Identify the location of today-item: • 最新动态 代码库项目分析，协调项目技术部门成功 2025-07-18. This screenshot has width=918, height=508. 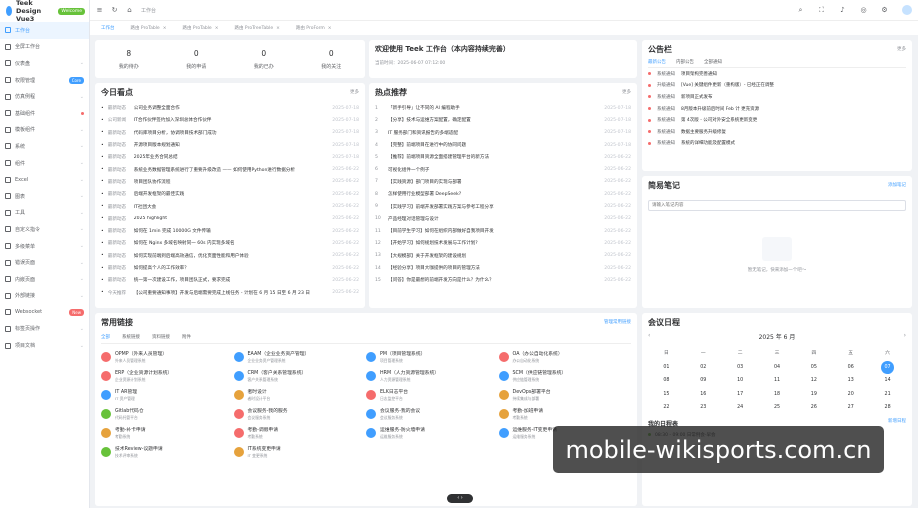
(230, 133).